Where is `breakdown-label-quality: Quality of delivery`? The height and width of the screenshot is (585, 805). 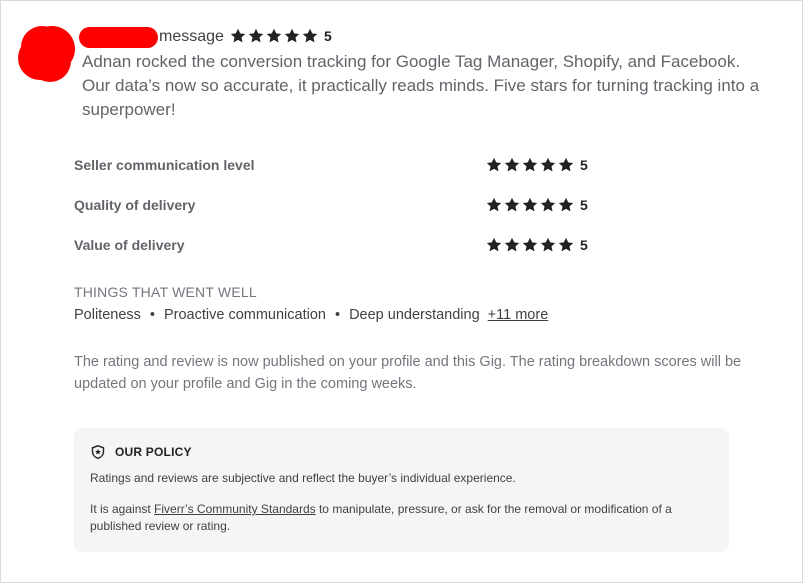
breakdown-label-quality: Quality of delivery is located at coordinates (135, 205).